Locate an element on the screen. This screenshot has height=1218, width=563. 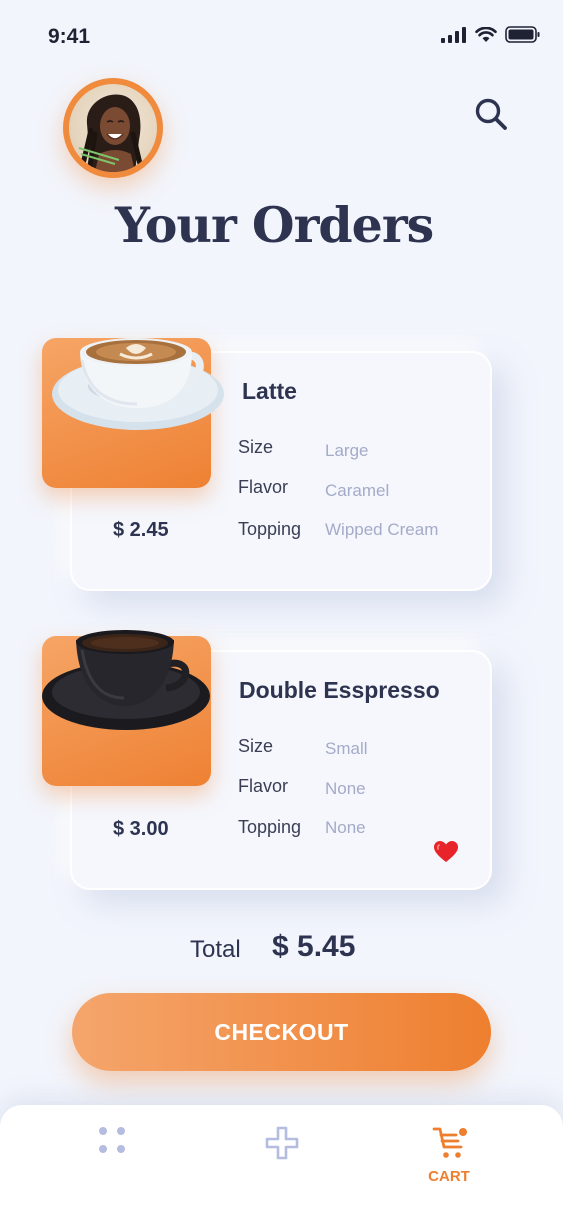
attr-value-flavor: Caramel is located at coordinates (357, 490).